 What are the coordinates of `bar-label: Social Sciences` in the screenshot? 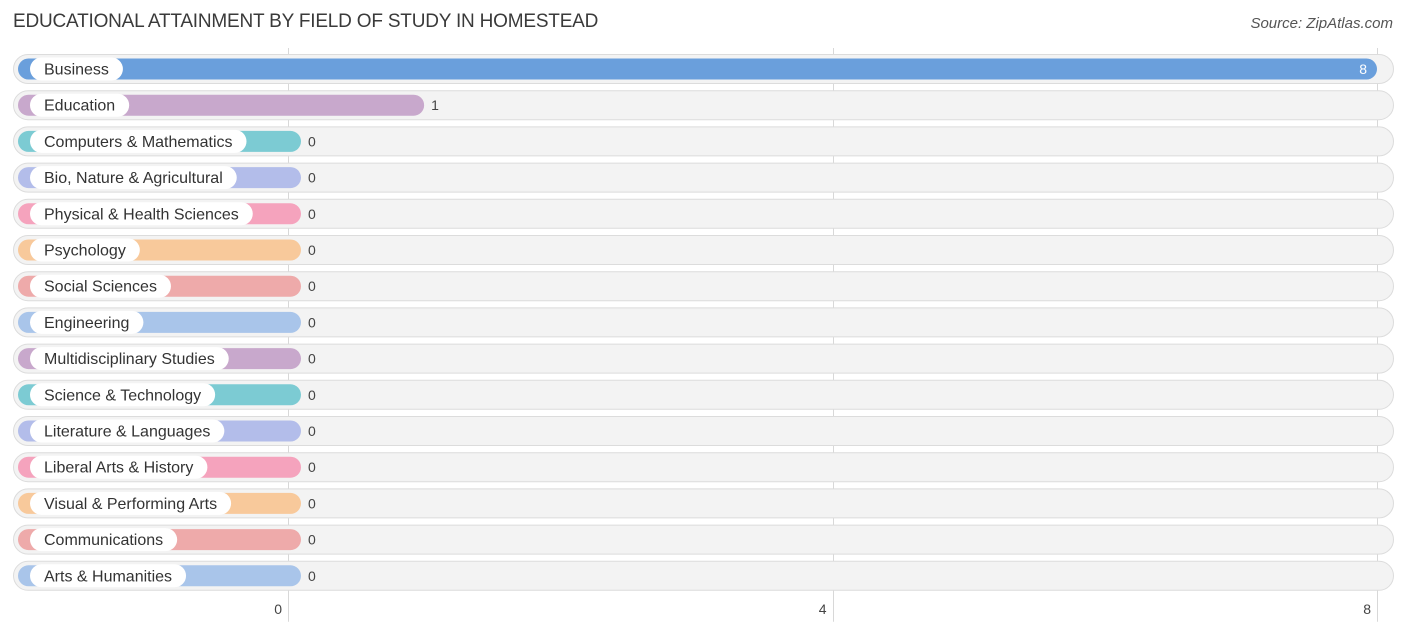 It's located at (100, 287).